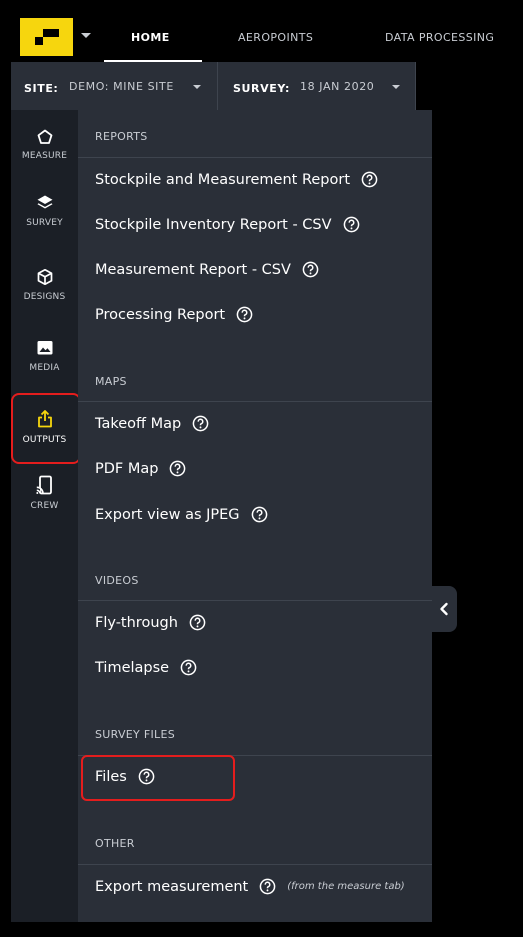  I want to click on sidebar-item-label: MEASURE, so click(44, 156).